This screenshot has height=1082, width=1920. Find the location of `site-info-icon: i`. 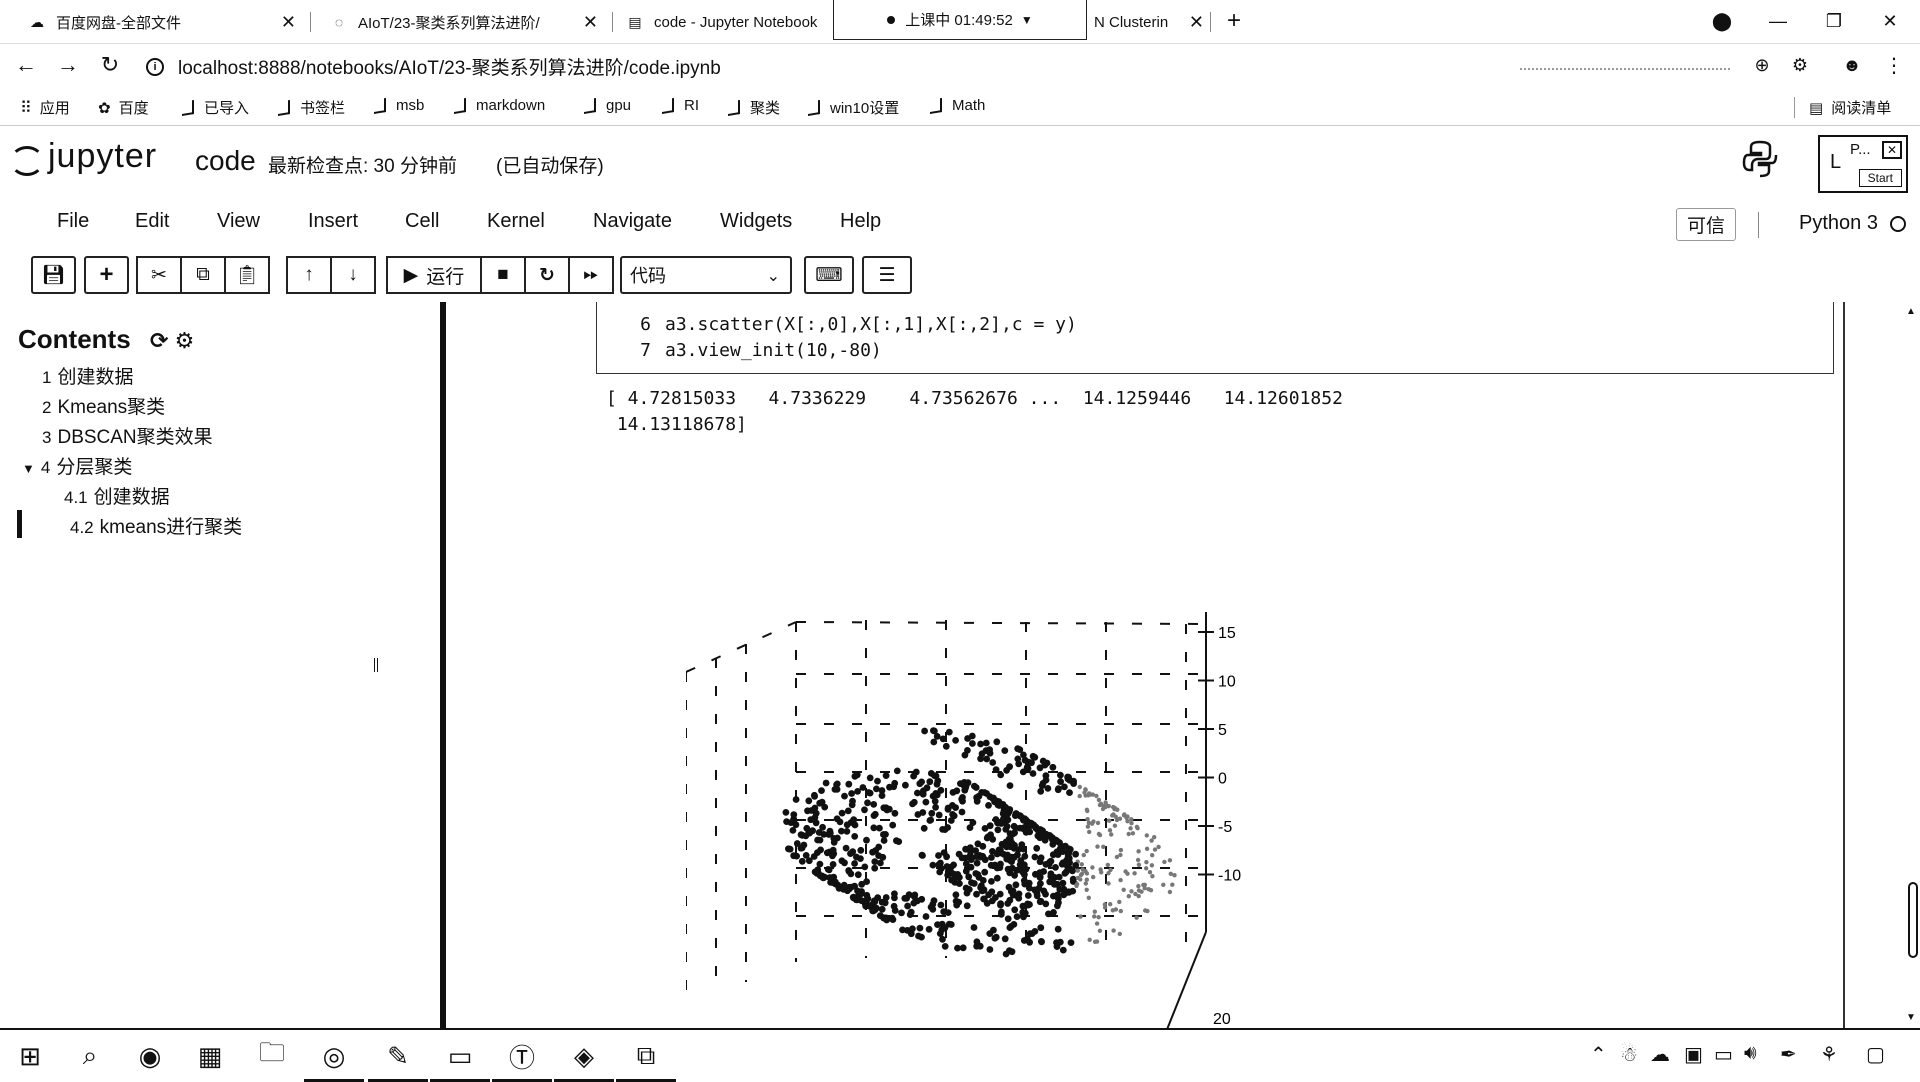

site-info-icon: i is located at coordinates (155, 66).